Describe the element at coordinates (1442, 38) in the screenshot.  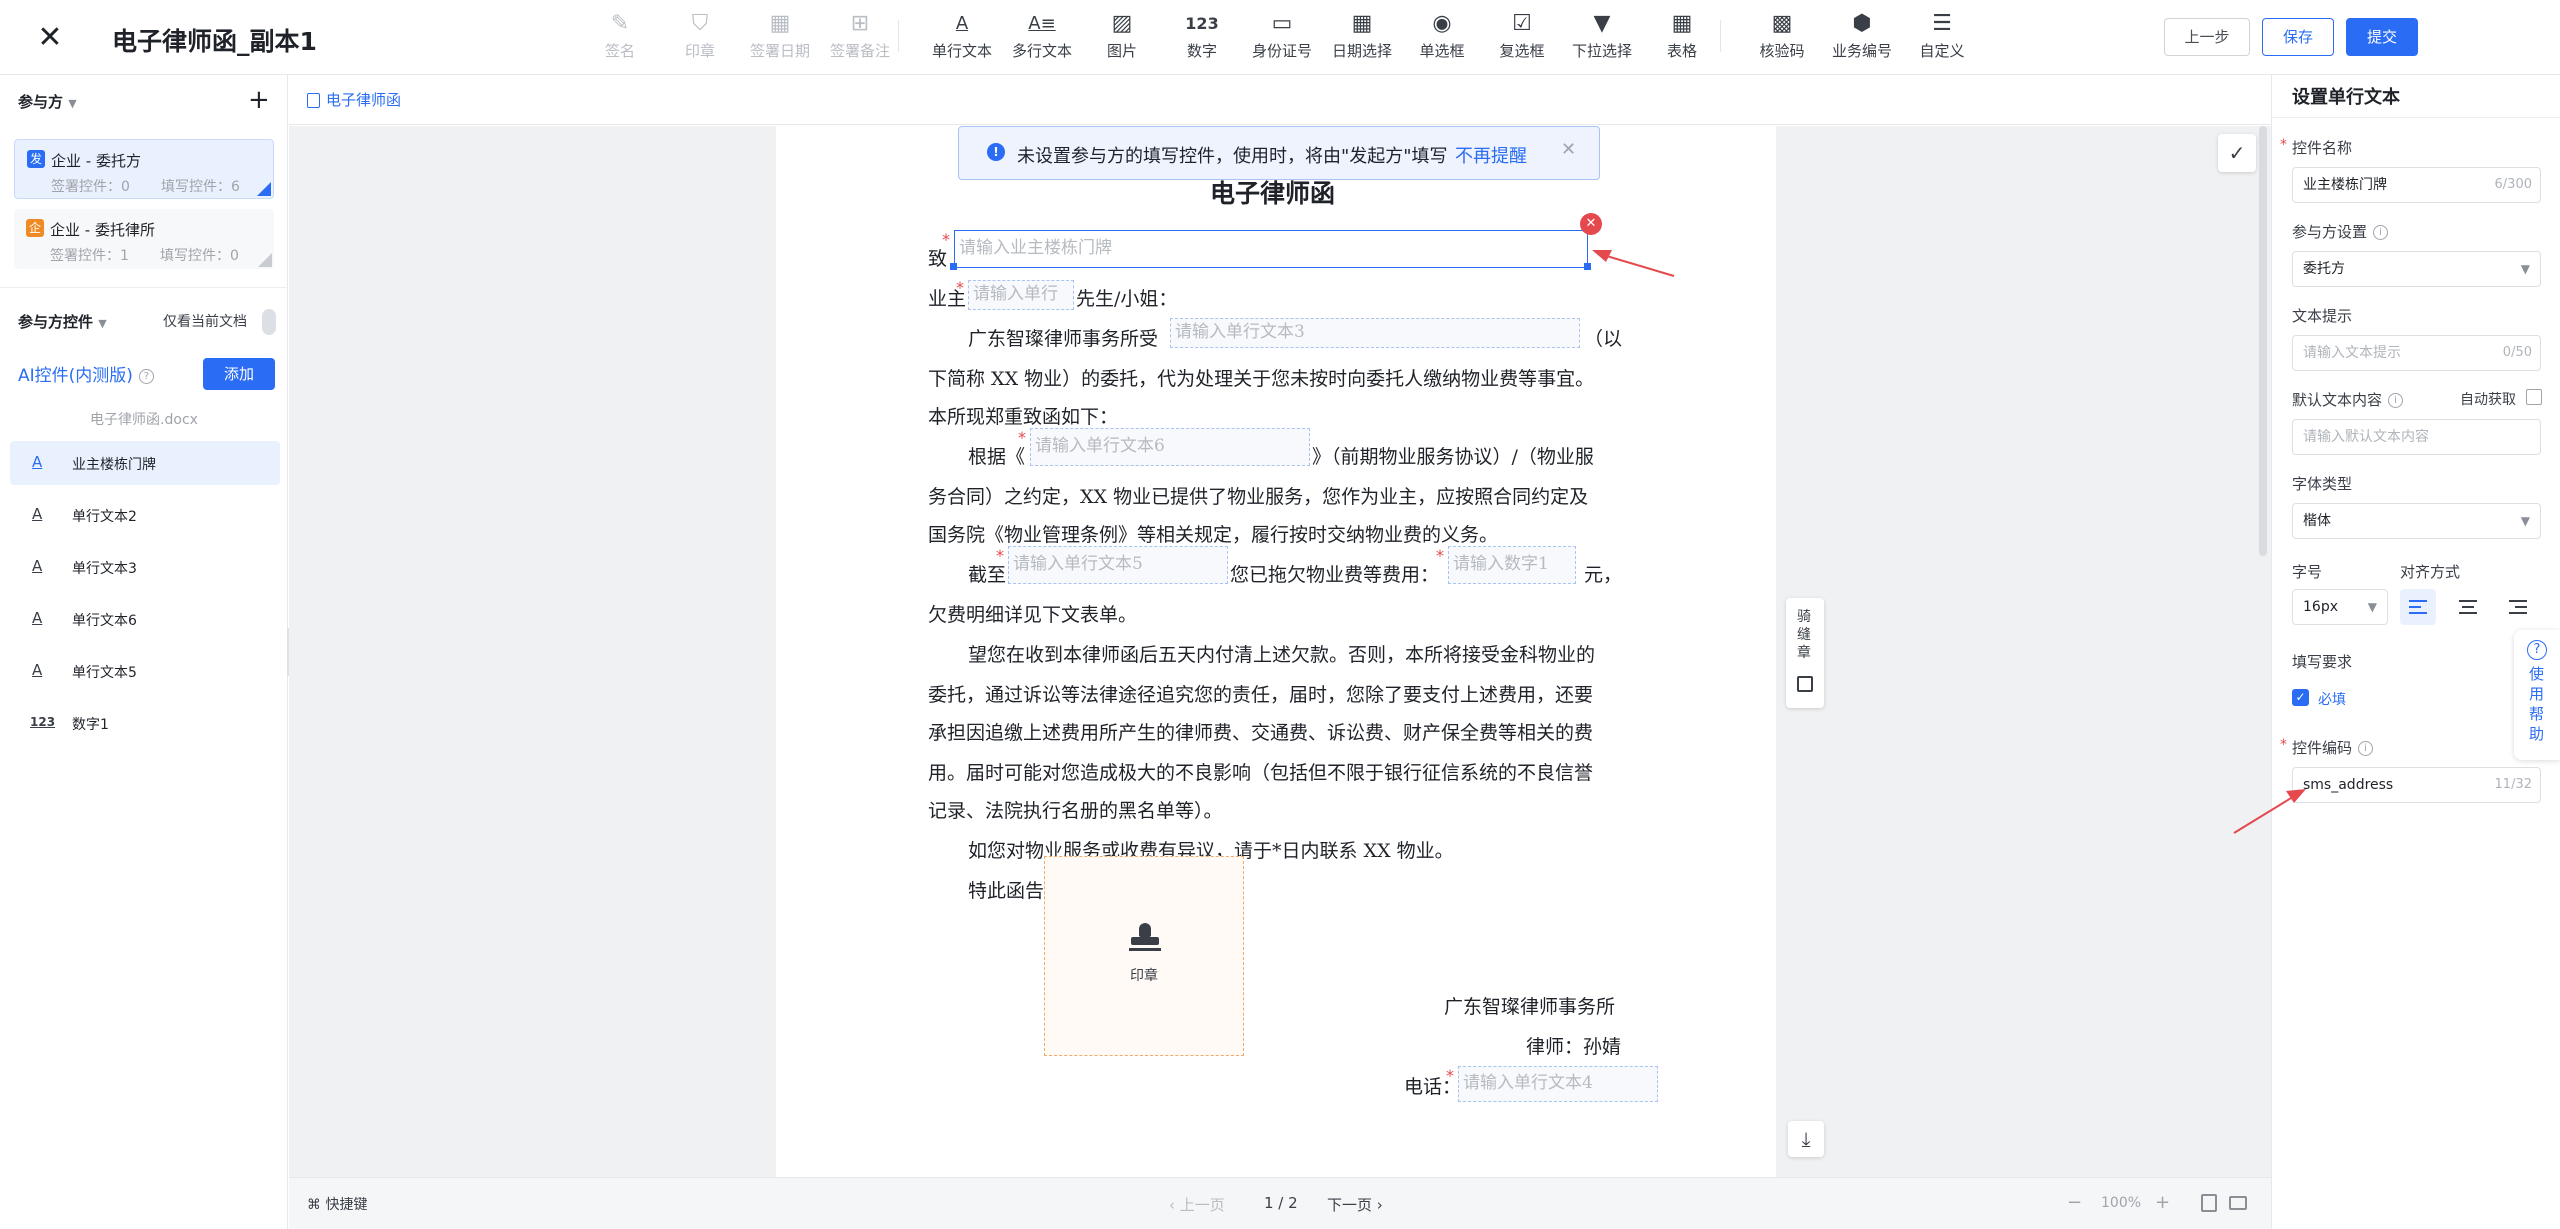
I see `tool-radio: ◉ 单选框` at that location.